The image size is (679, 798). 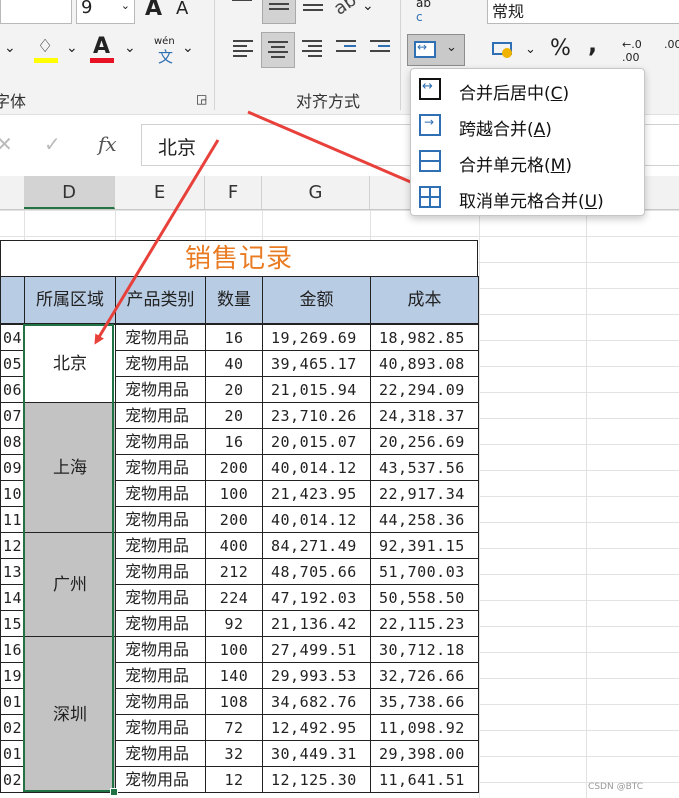 I want to click on menu-item-key: M, so click(x=558, y=166).